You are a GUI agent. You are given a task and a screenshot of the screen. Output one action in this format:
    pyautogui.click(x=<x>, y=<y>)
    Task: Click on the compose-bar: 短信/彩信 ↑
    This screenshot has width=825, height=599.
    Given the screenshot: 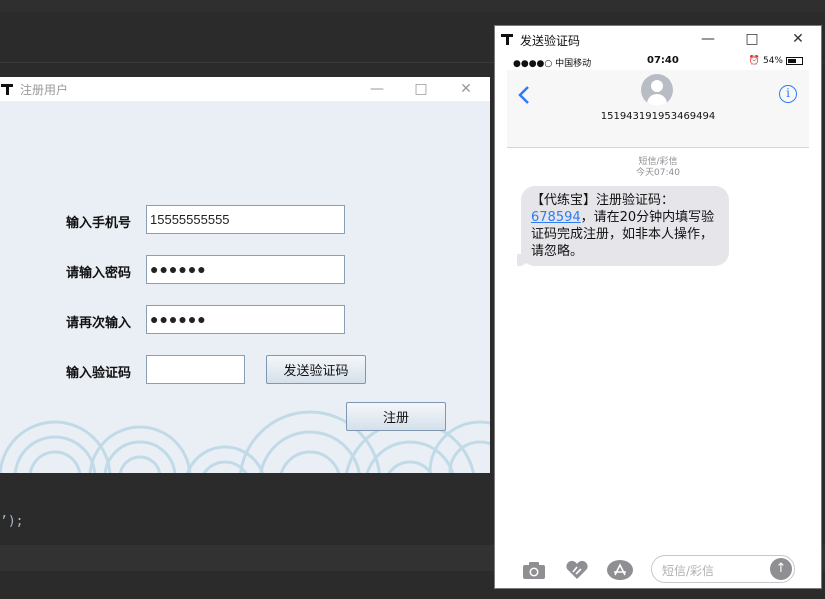 What is the action you would take?
    pyautogui.click(x=658, y=570)
    